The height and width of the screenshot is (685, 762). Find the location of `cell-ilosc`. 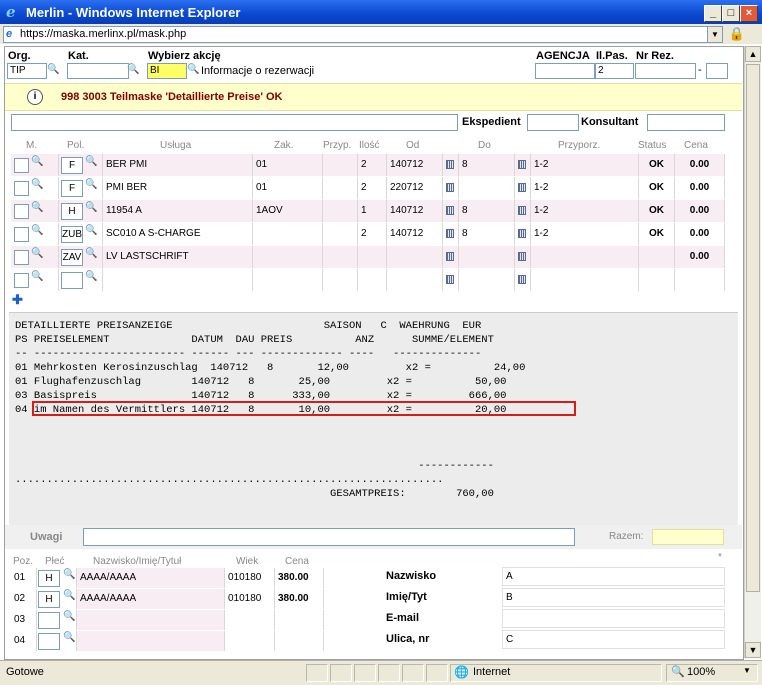

cell-ilosc is located at coordinates (372, 280).